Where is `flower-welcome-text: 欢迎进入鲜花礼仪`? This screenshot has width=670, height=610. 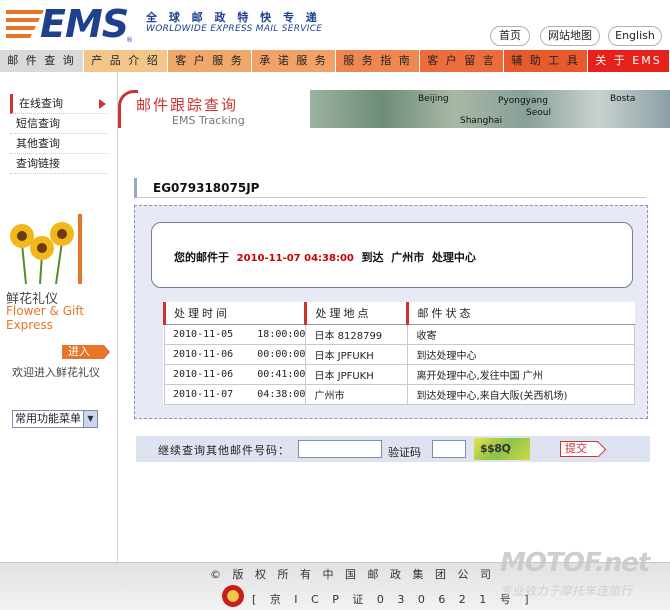 flower-welcome-text: 欢迎进入鲜花礼仪 is located at coordinates (56, 372).